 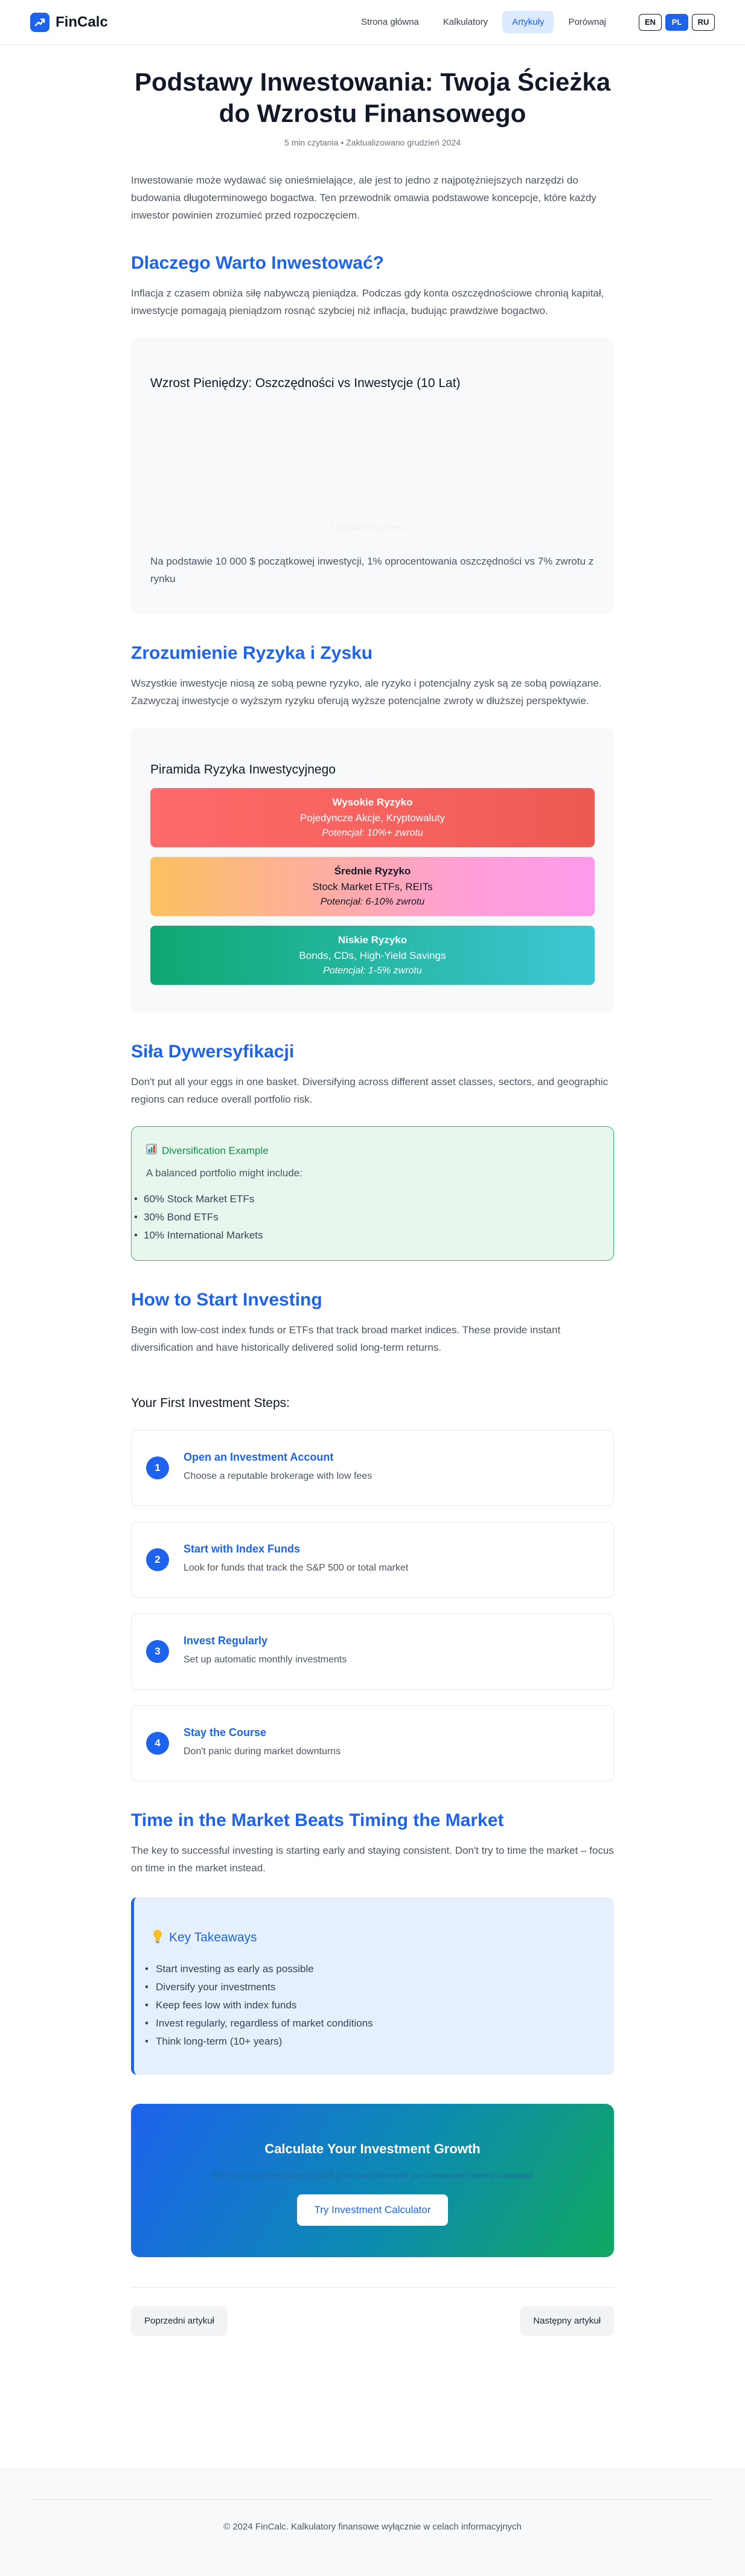 I want to click on nav-item-articles: Artykuły, so click(x=528, y=22).